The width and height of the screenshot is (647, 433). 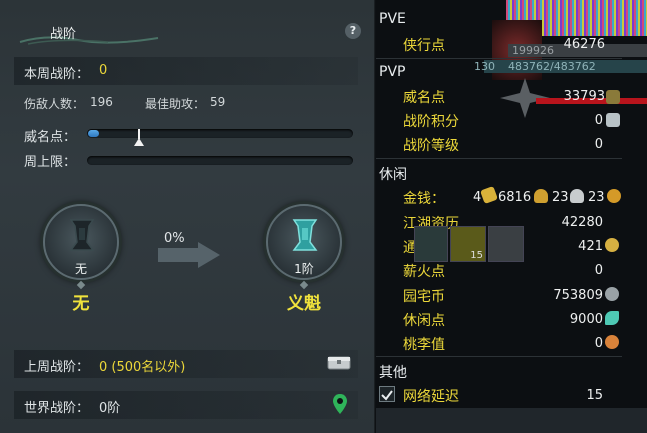 What do you see at coordinates (50, 162) in the screenshot?
I see `weekly-cap-label: 周上限：` at bounding box center [50, 162].